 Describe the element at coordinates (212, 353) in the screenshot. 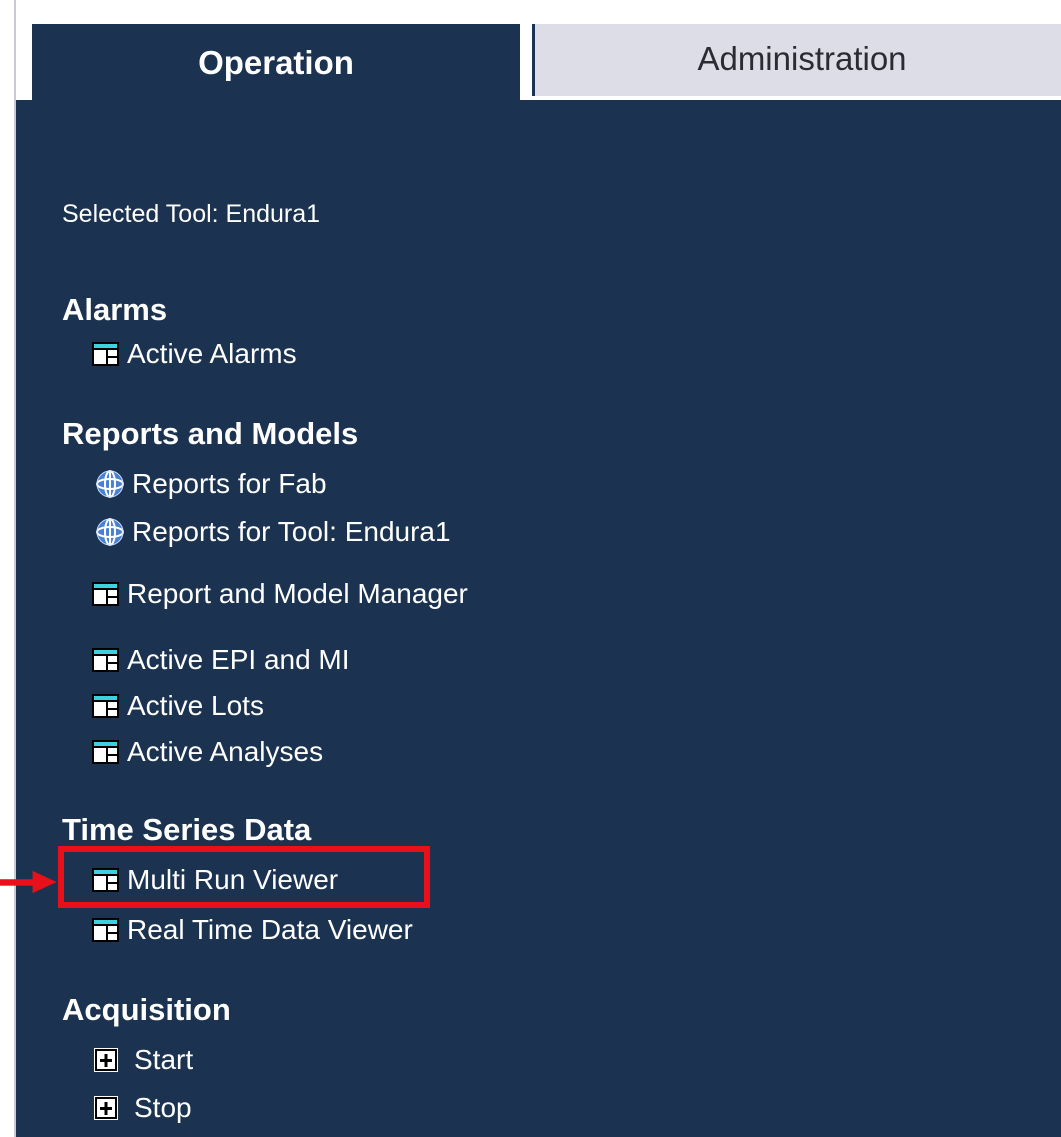

I see `menu-item-label: Active Alarms` at that location.